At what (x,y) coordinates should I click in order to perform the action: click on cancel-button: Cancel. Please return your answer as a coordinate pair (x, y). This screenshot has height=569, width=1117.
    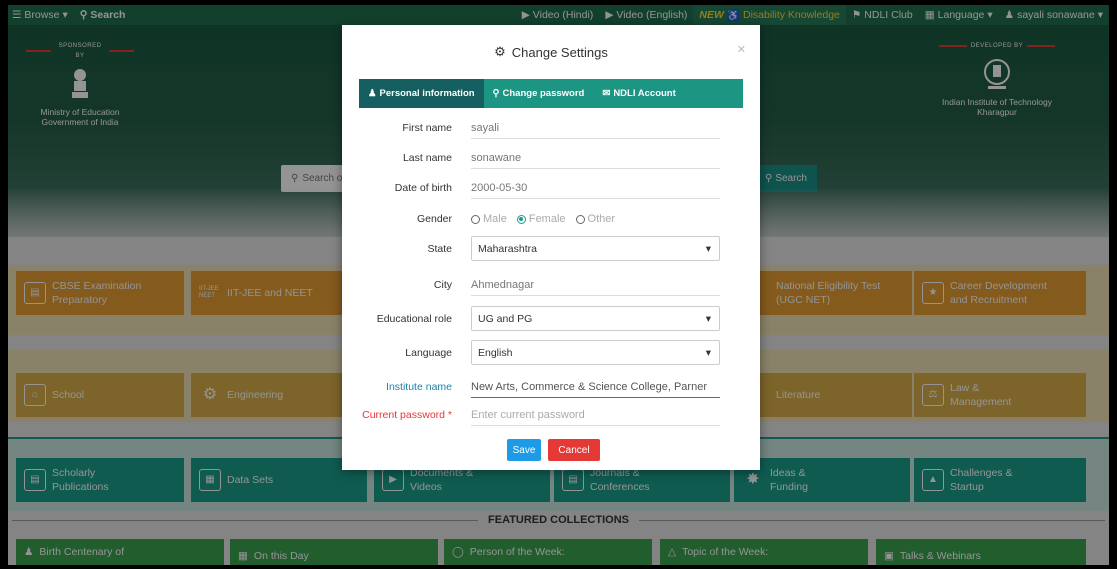
    Looking at the image, I should click on (574, 450).